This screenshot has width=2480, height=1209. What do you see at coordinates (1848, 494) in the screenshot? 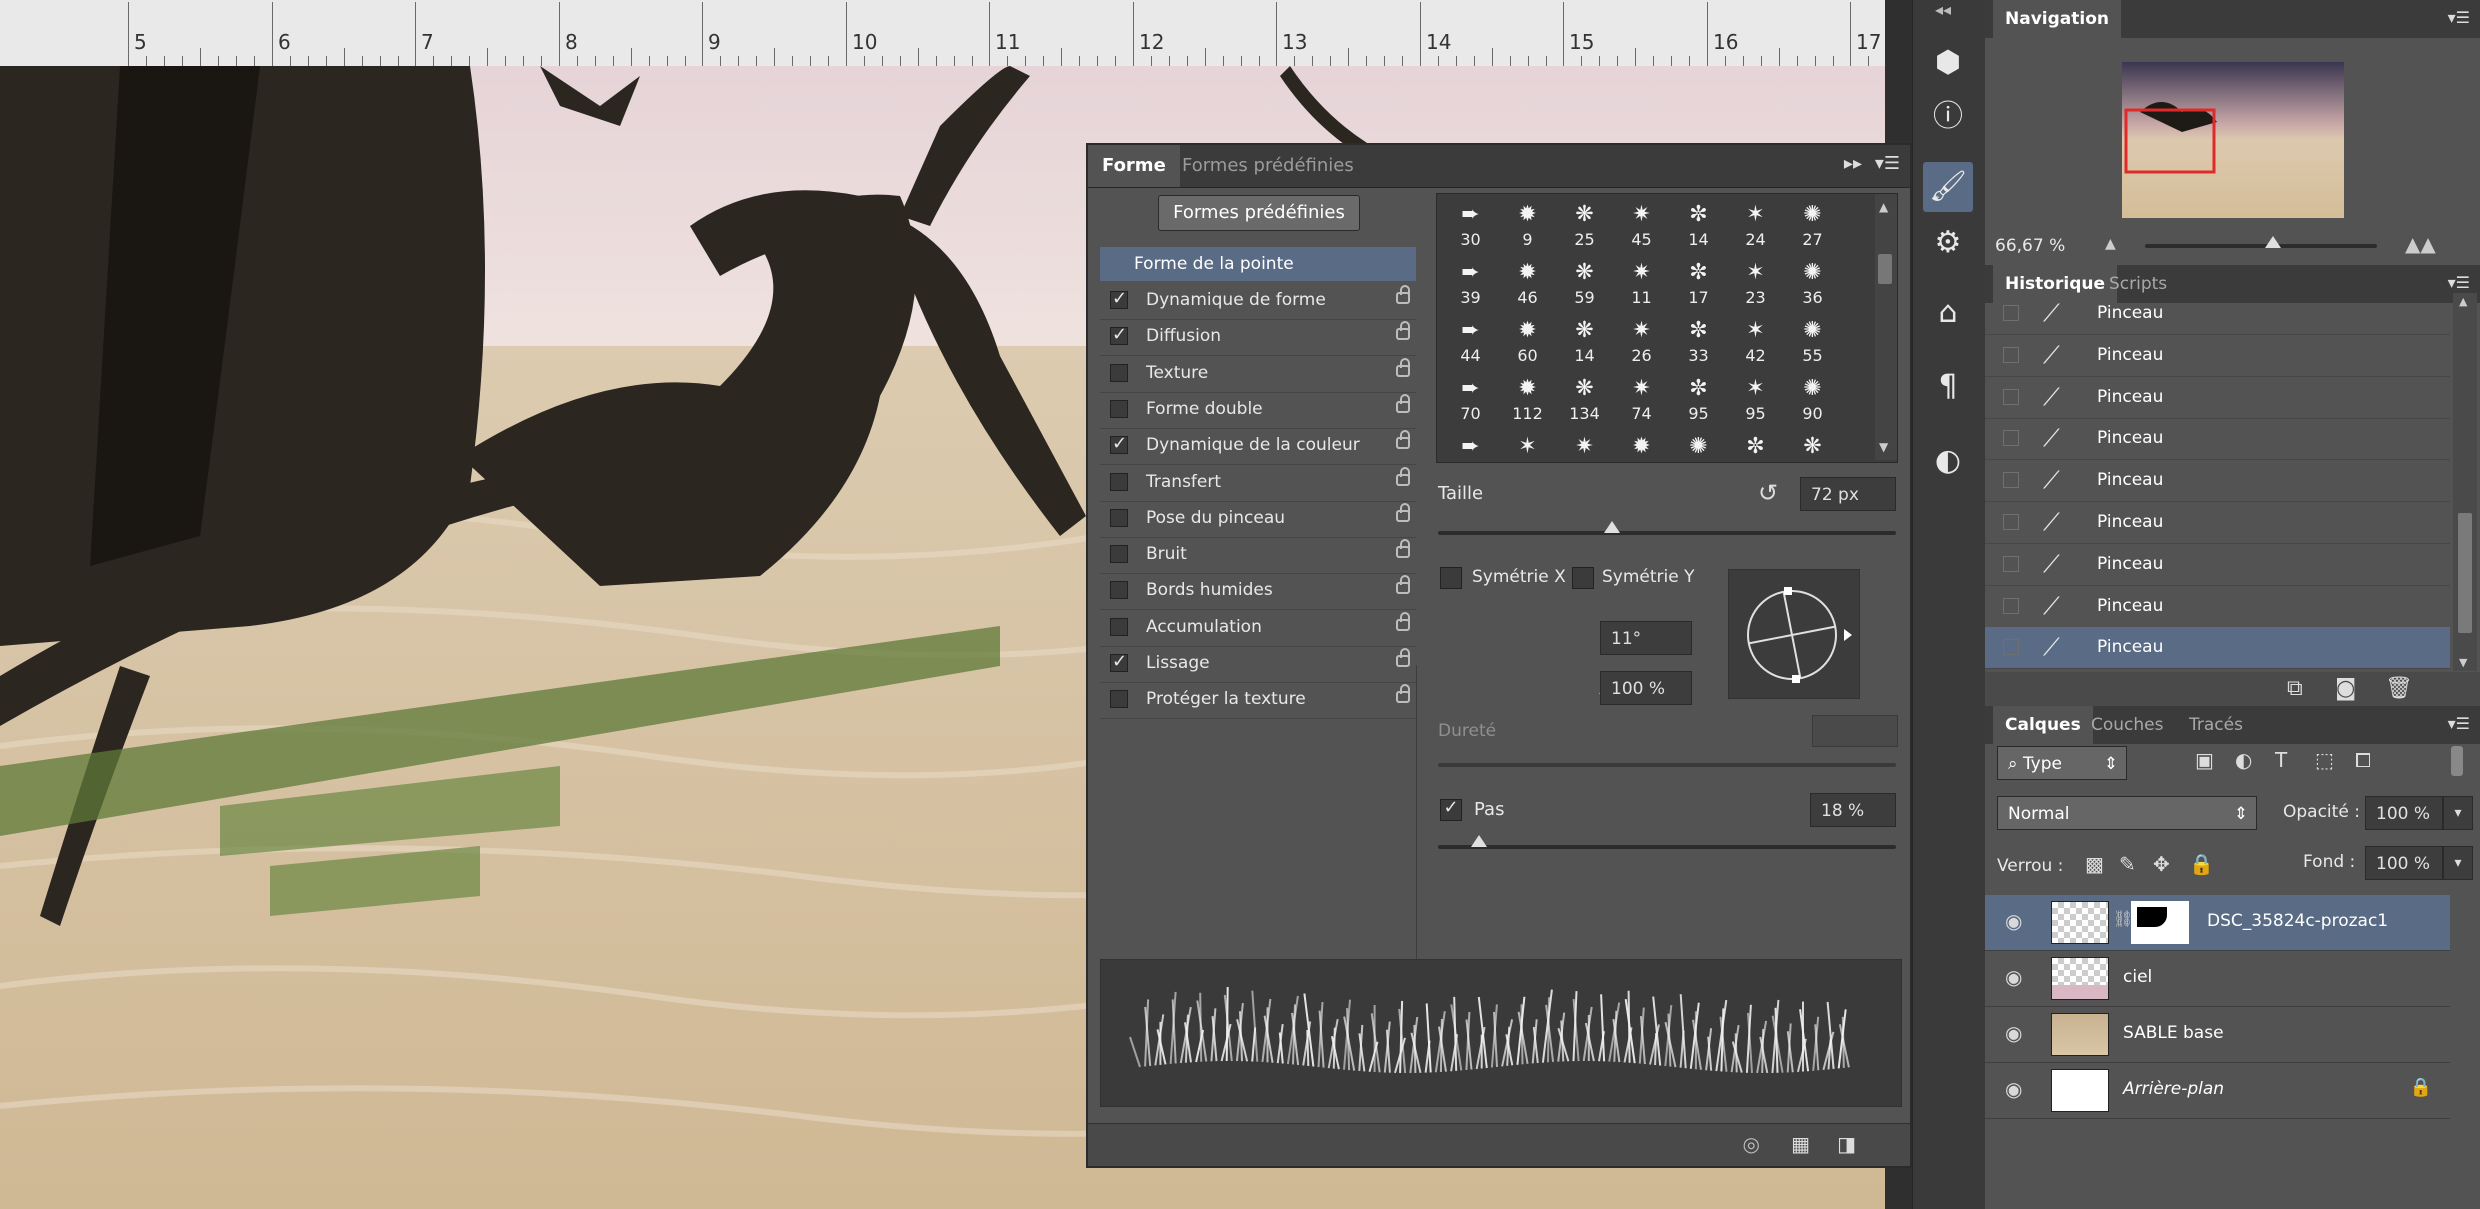
I see `size-field: 72 px` at bounding box center [1848, 494].